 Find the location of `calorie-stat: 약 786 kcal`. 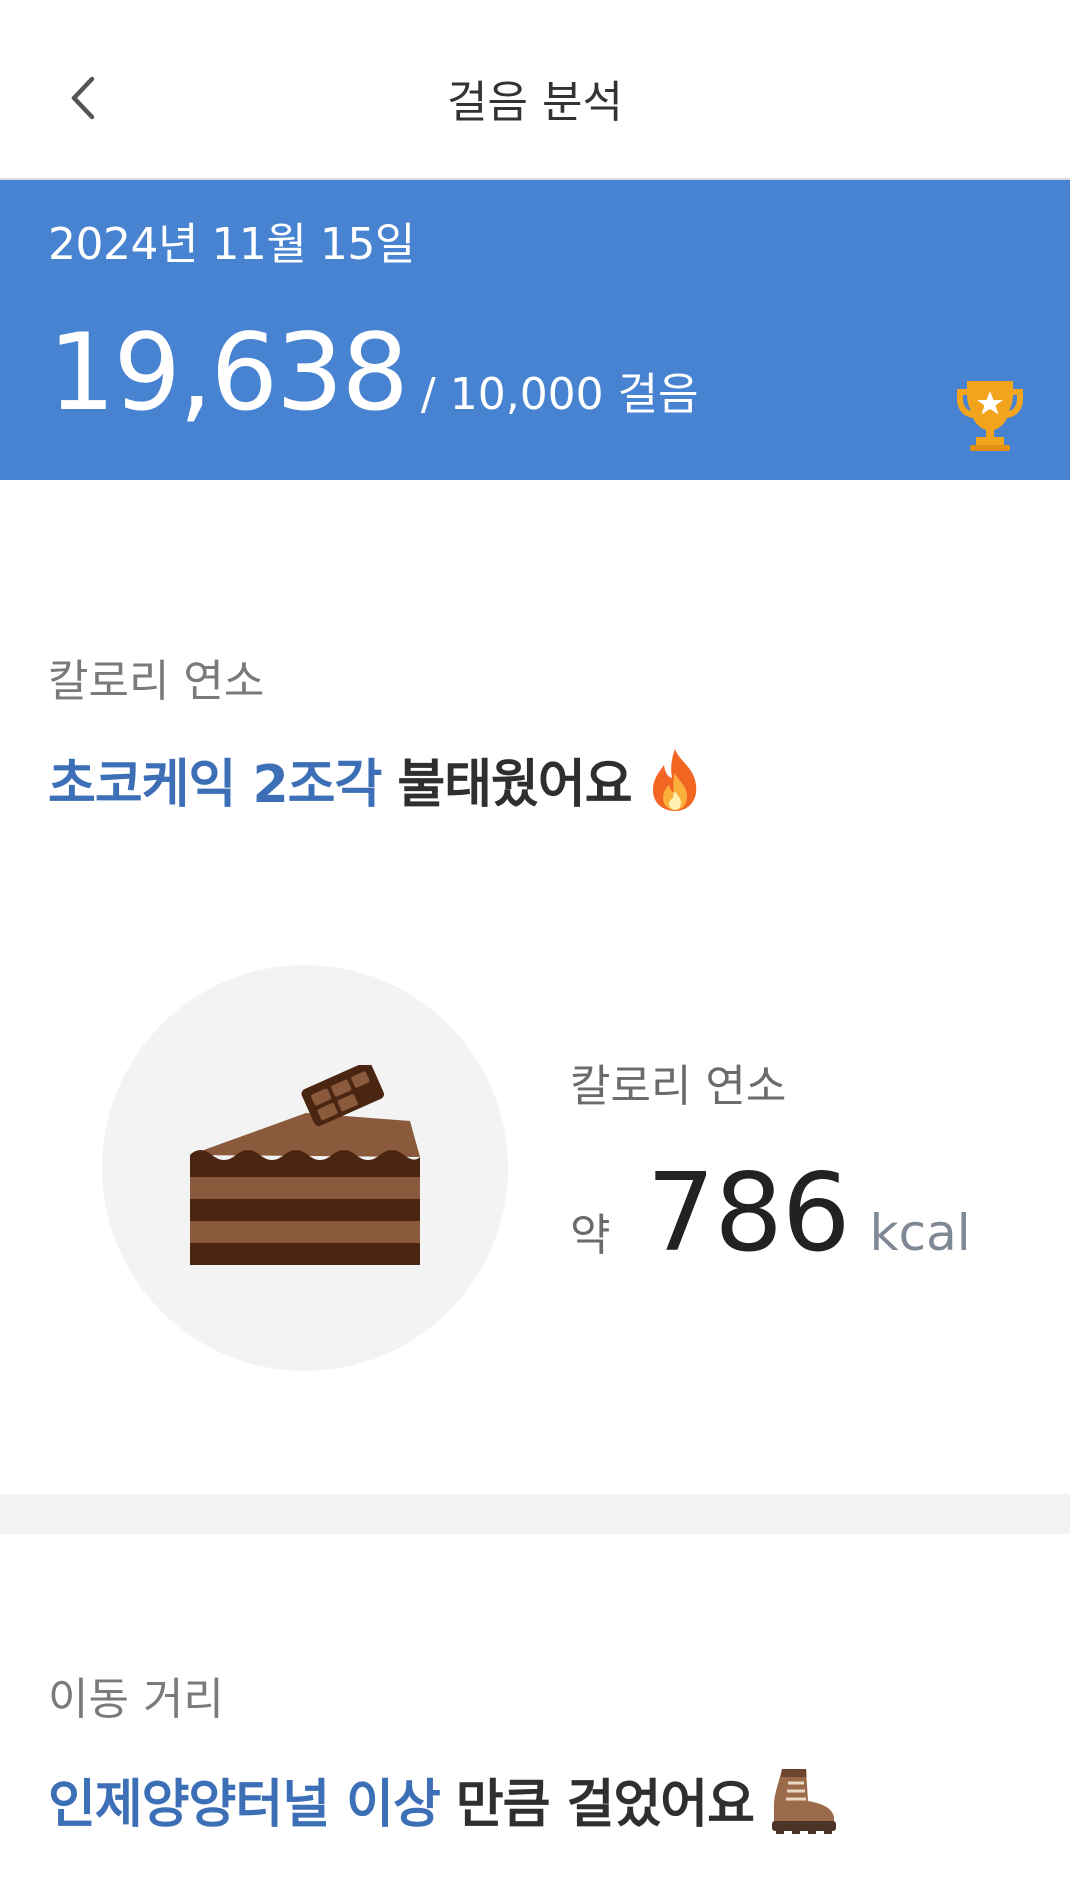

calorie-stat: 약 786 kcal is located at coordinates (770, 1214).